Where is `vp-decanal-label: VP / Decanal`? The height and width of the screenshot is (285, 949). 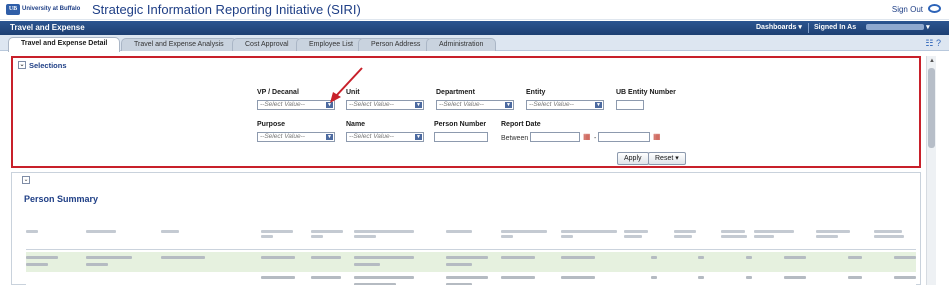 vp-decanal-label: VP / Decanal is located at coordinates (278, 92).